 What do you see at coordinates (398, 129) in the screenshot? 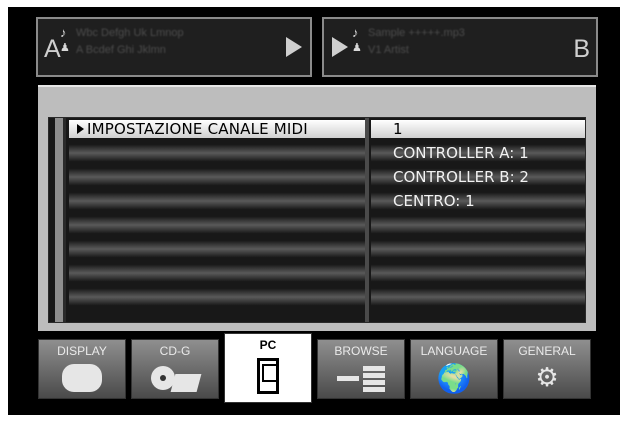
I see `value-text: 1` at bounding box center [398, 129].